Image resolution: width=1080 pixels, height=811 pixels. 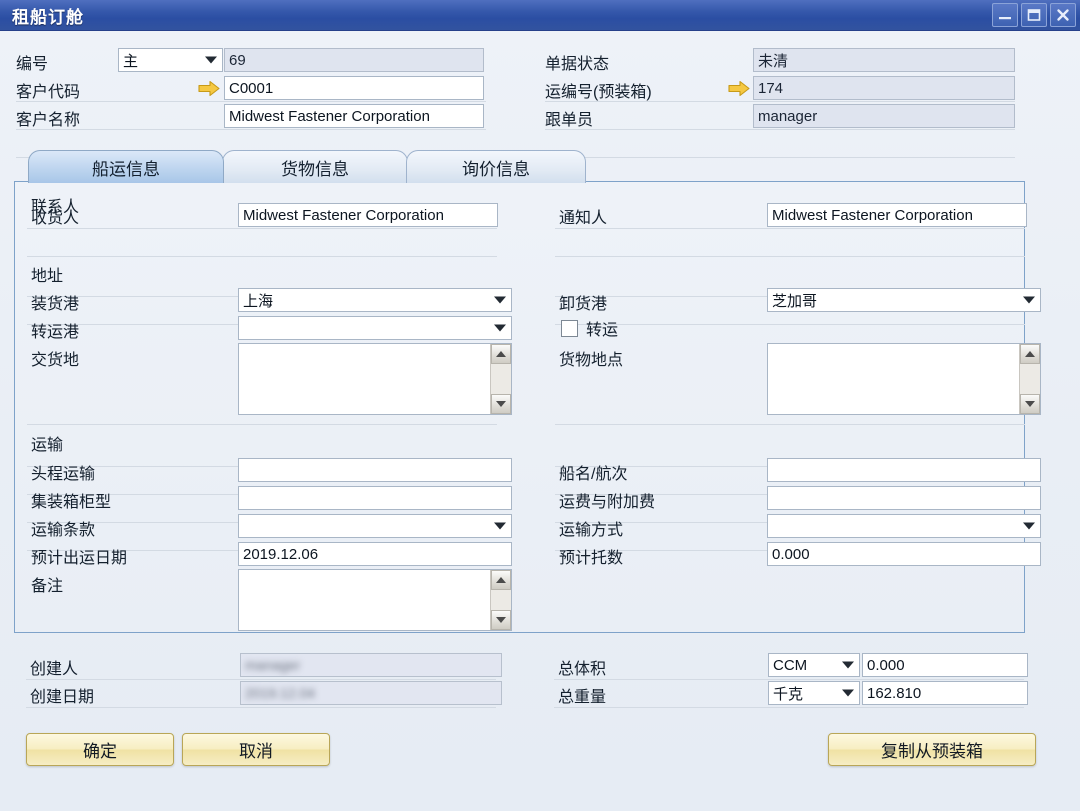 I want to click on field-row-delivery-place: 交货地, so click(x=55, y=358).